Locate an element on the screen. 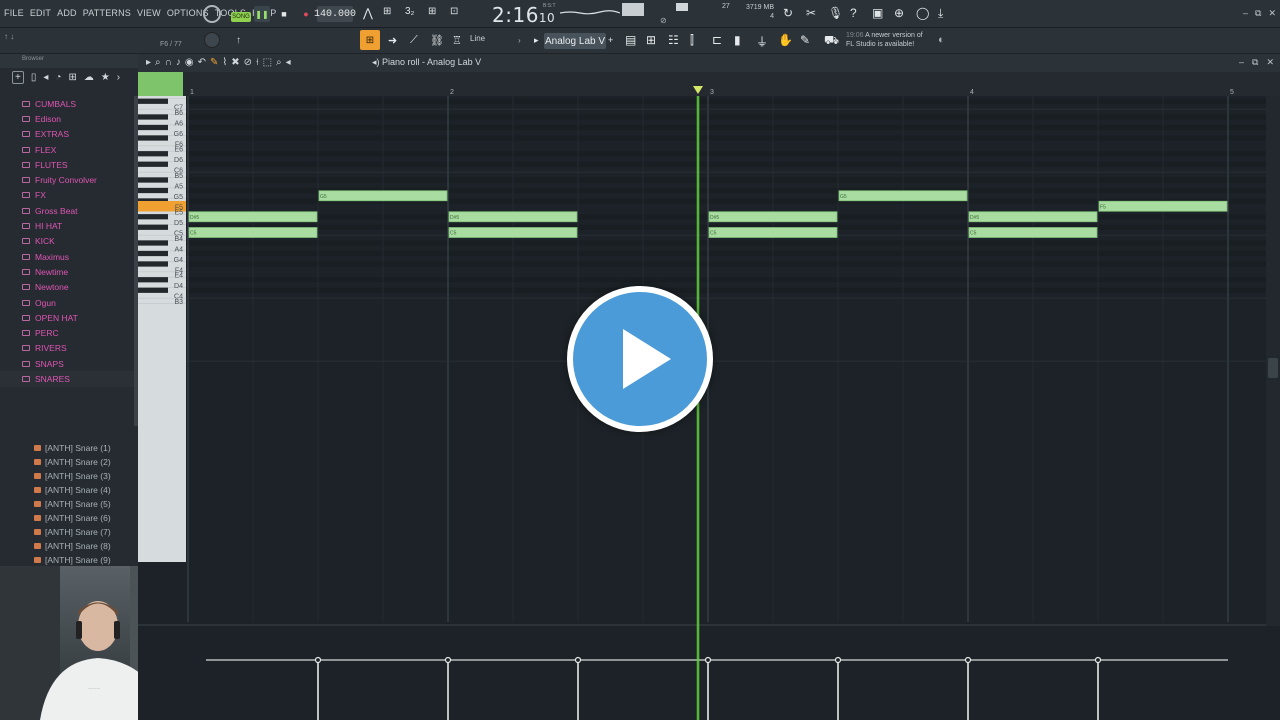  browser-star-icon: ★ is located at coordinates (105, 77).